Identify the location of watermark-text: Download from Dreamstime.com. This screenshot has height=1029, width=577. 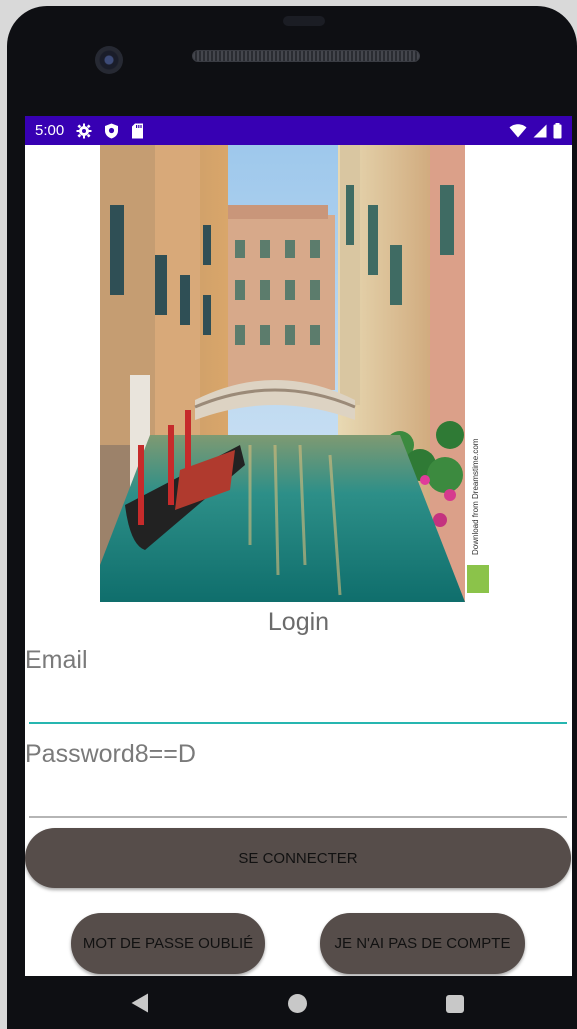
(475, 496).